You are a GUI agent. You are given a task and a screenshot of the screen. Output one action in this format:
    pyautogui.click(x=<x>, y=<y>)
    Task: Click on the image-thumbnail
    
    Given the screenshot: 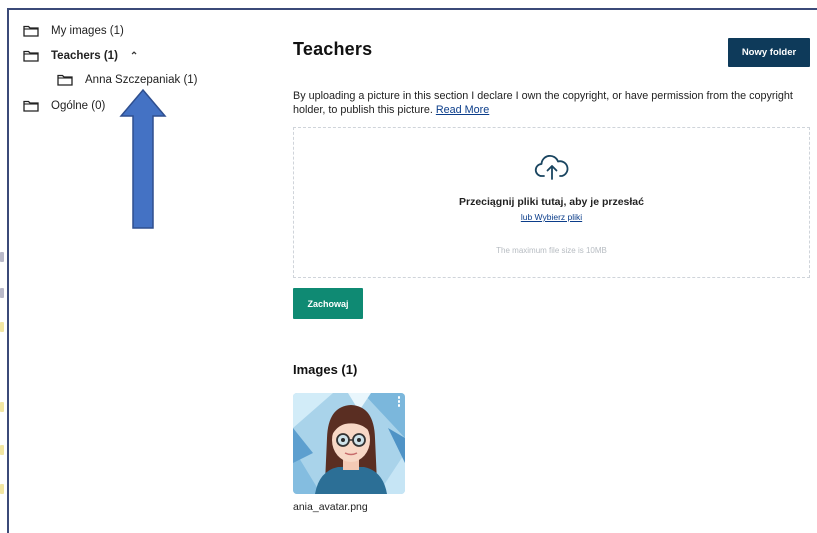 What is the action you would take?
    pyautogui.click(x=349, y=443)
    